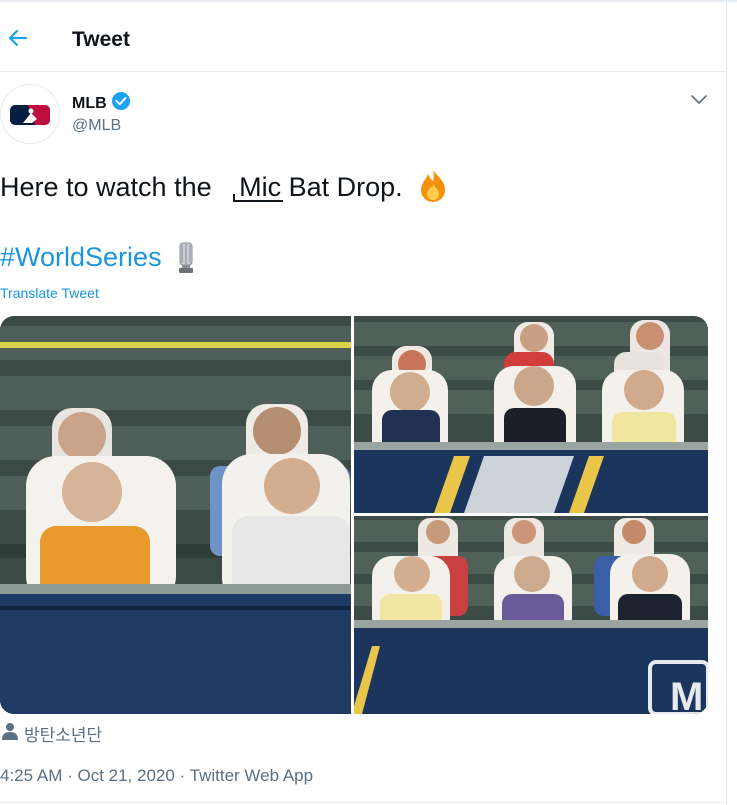 This screenshot has height=805, width=737. What do you see at coordinates (342, 187) in the screenshot?
I see `tweet-text-after: Bat Drop.` at bounding box center [342, 187].